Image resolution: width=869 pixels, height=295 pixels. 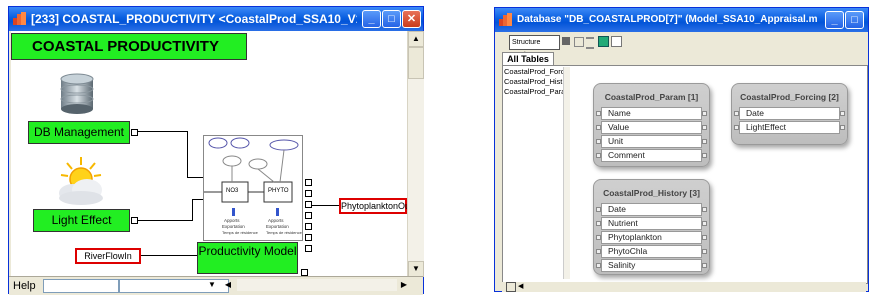 I want to click on label-temps-1: Temps de résidence, so click(x=240, y=232).